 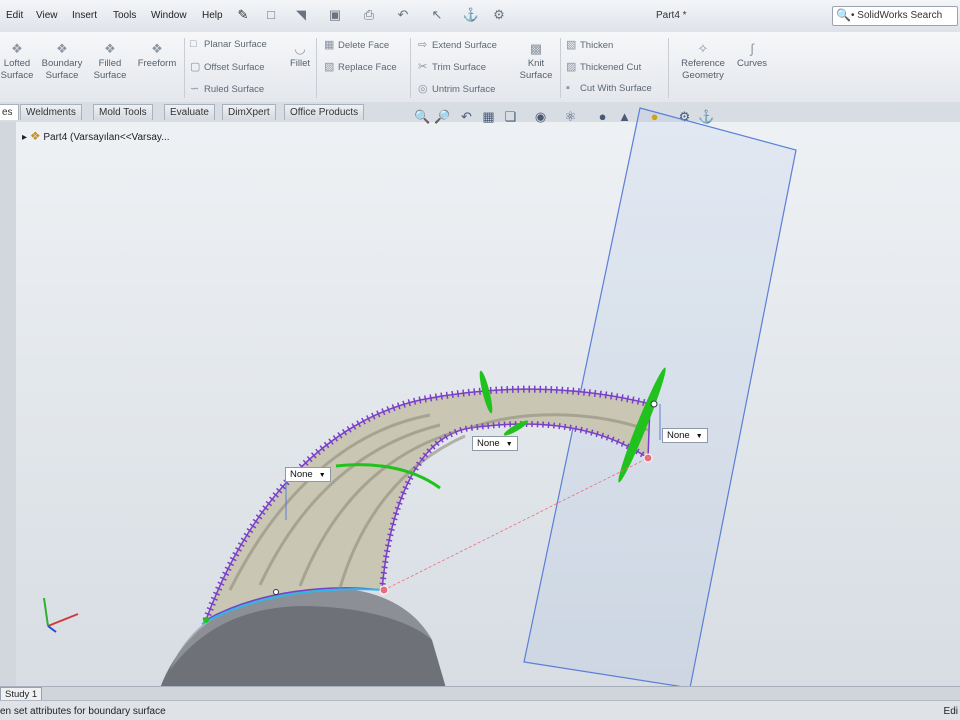 I want to click on boundary-surface-button: ❖ Boundary Surface, so click(x=62, y=62).